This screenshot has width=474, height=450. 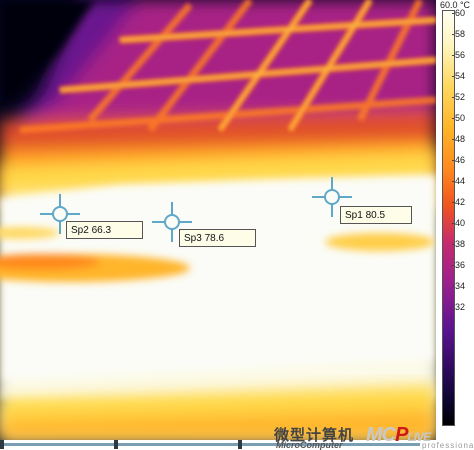 I want to click on scale-tick-44: 44, so click(x=458, y=181).